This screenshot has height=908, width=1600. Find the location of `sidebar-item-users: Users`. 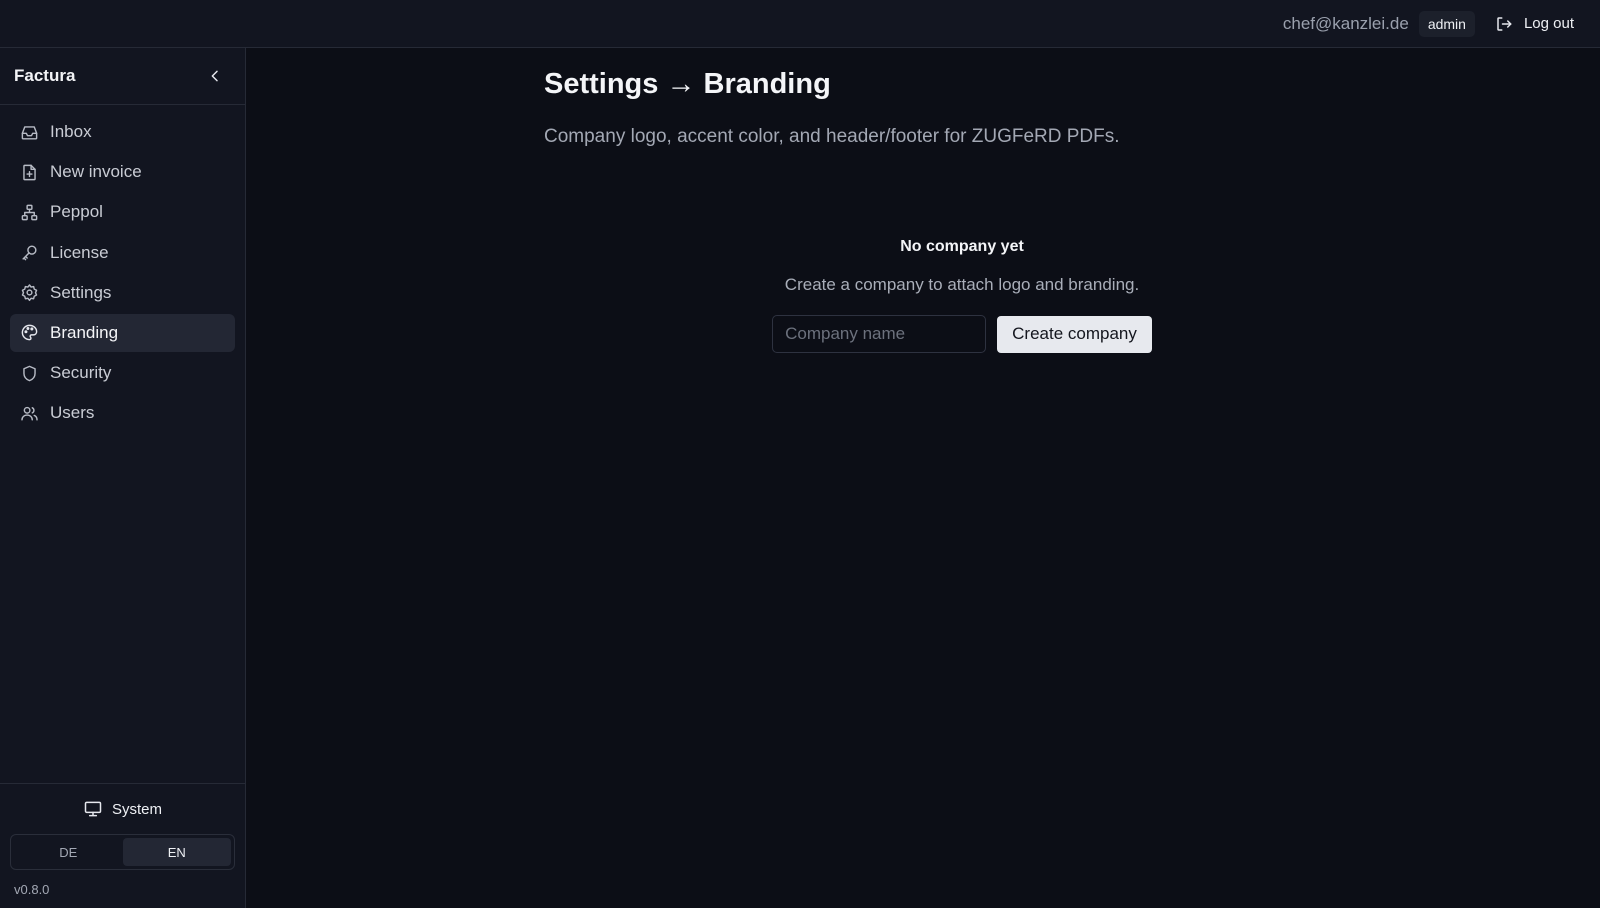

sidebar-item-users: Users is located at coordinates (122, 413).